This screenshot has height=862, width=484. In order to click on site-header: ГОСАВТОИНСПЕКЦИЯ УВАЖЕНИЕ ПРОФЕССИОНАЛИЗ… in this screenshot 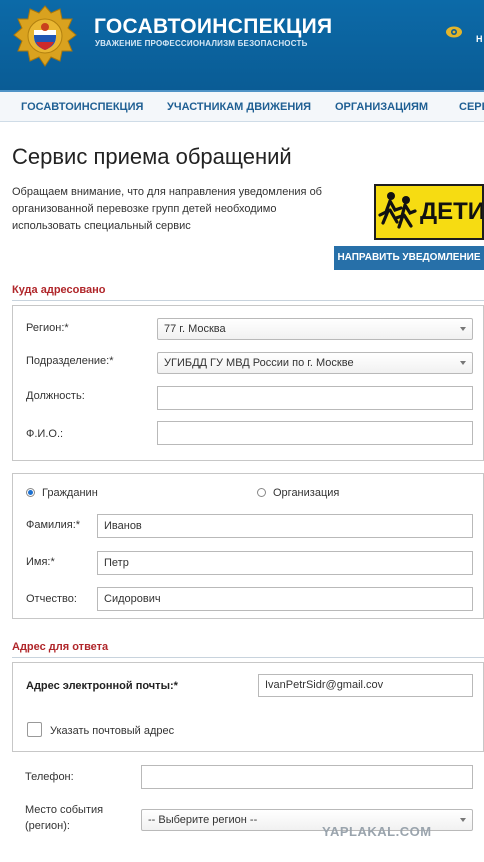, I will do `click(242, 45)`.